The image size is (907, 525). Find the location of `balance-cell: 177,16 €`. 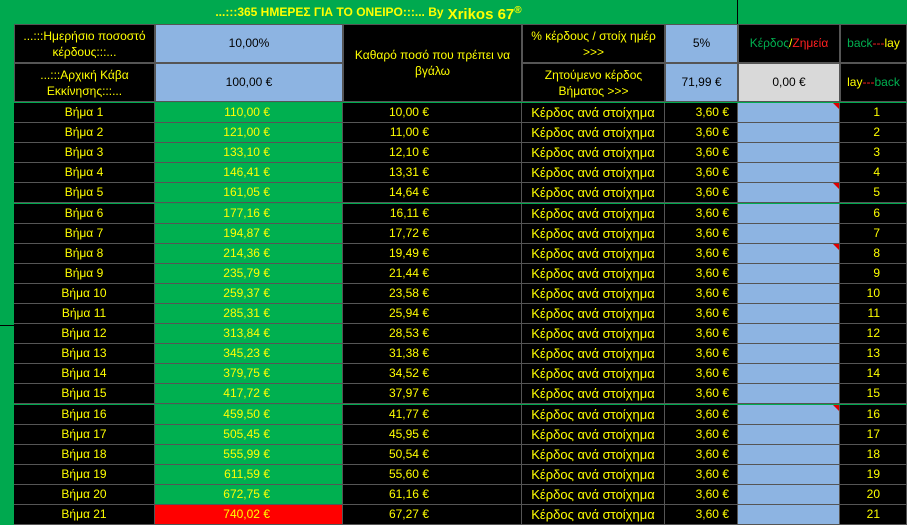

balance-cell: 177,16 € is located at coordinates (249, 214).